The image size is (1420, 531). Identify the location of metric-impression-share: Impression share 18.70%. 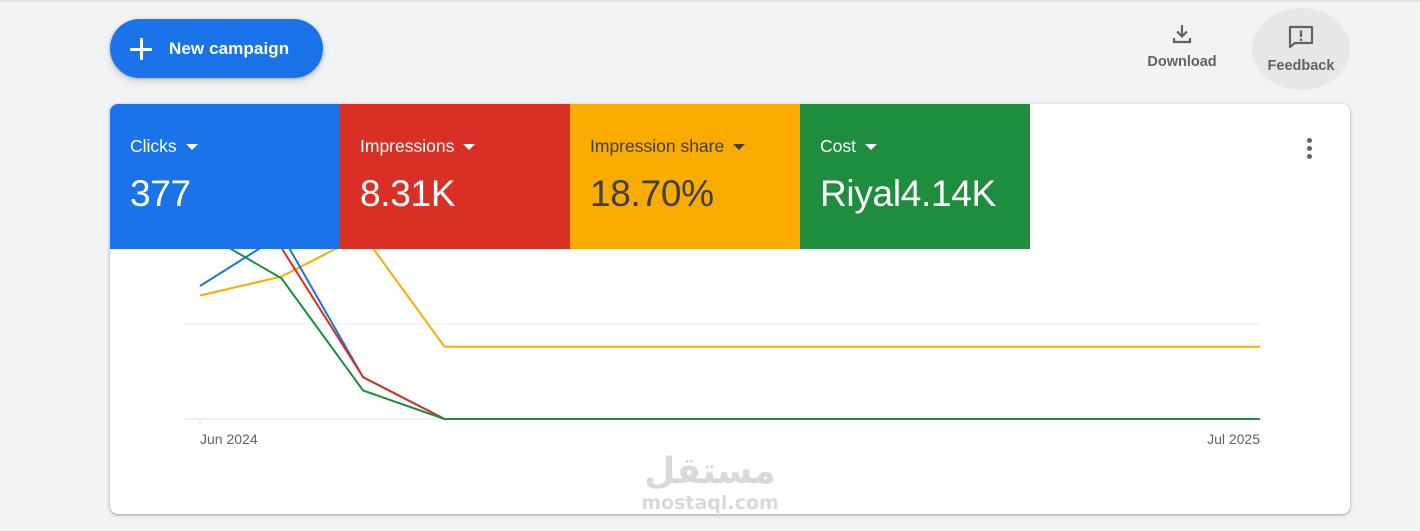
(685, 176).